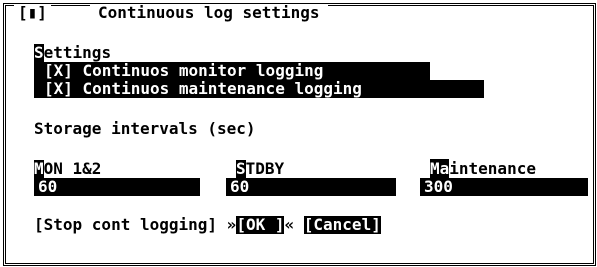 This screenshot has width=597, height=267. I want to click on title-bar: [▮], so click(32, 13).